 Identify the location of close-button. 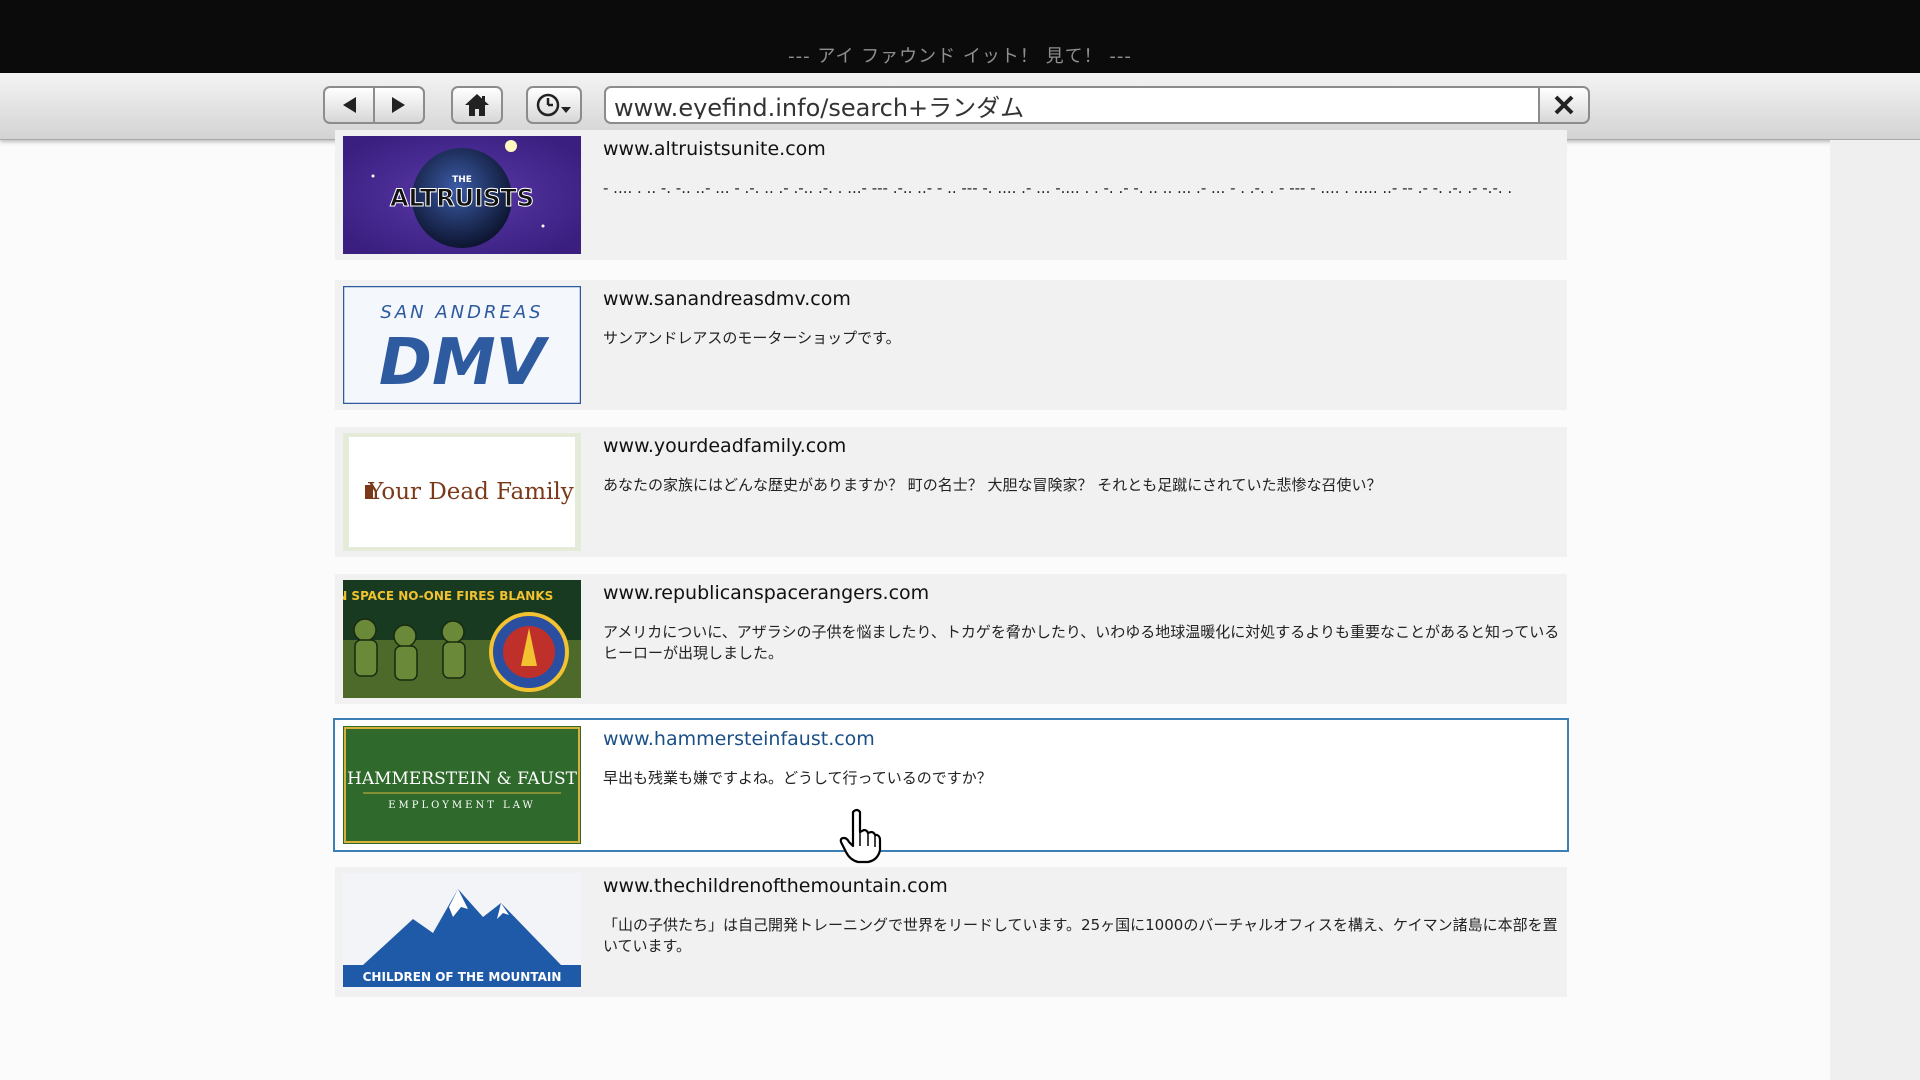
(1564, 105).